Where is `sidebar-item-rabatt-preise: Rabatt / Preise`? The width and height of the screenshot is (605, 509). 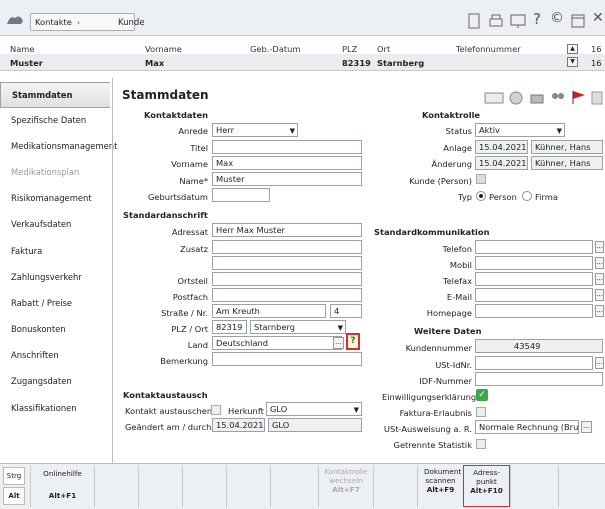
sidebar-item-rabatt-preise: Rabatt / Preise is located at coordinates (55, 303).